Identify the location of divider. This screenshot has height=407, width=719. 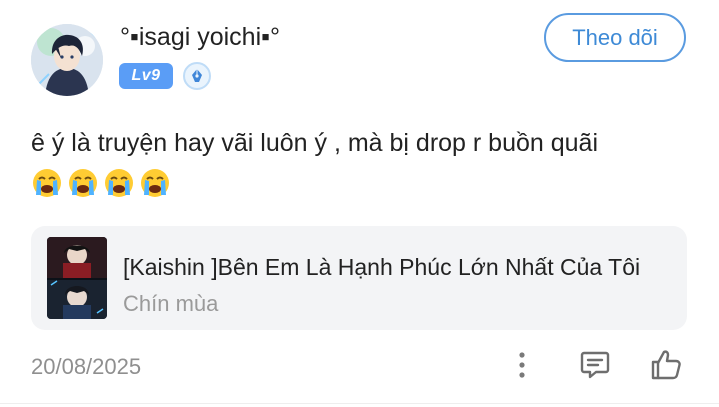
(359, 403).